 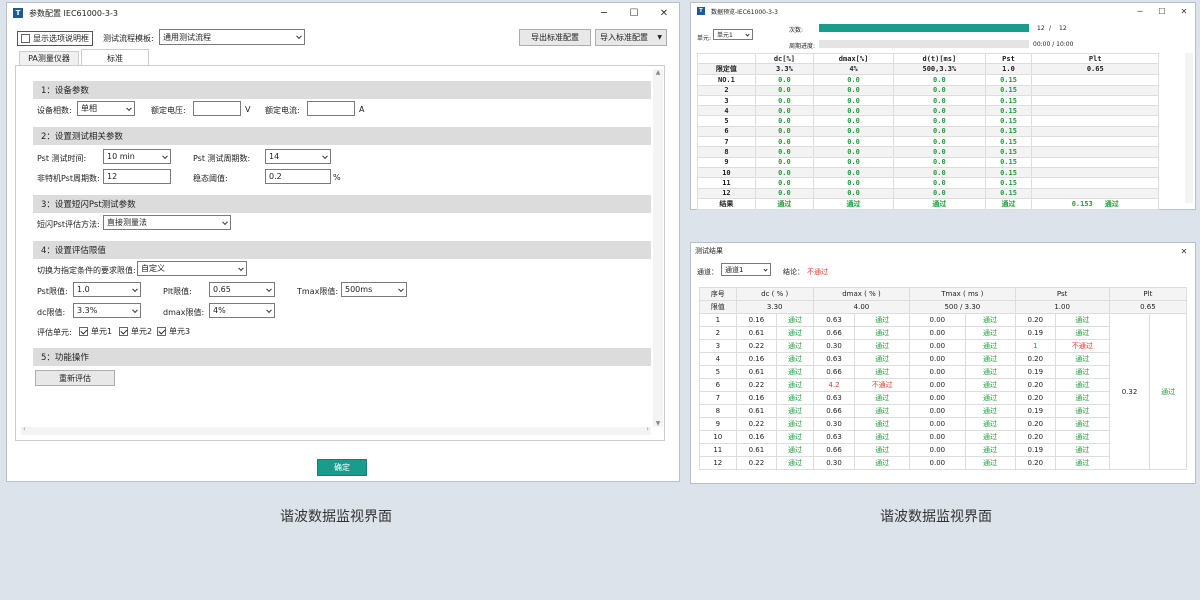 What do you see at coordinates (756, 333) in the screenshot?
I see `table-cell: 0.61` at bounding box center [756, 333].